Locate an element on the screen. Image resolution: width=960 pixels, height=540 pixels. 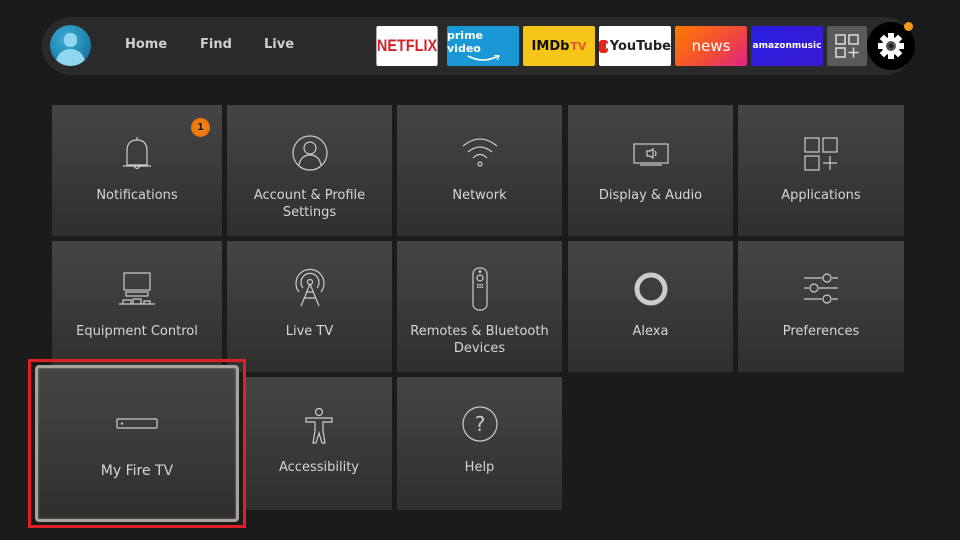
all-apps-button is located at coordinates (847, 46).